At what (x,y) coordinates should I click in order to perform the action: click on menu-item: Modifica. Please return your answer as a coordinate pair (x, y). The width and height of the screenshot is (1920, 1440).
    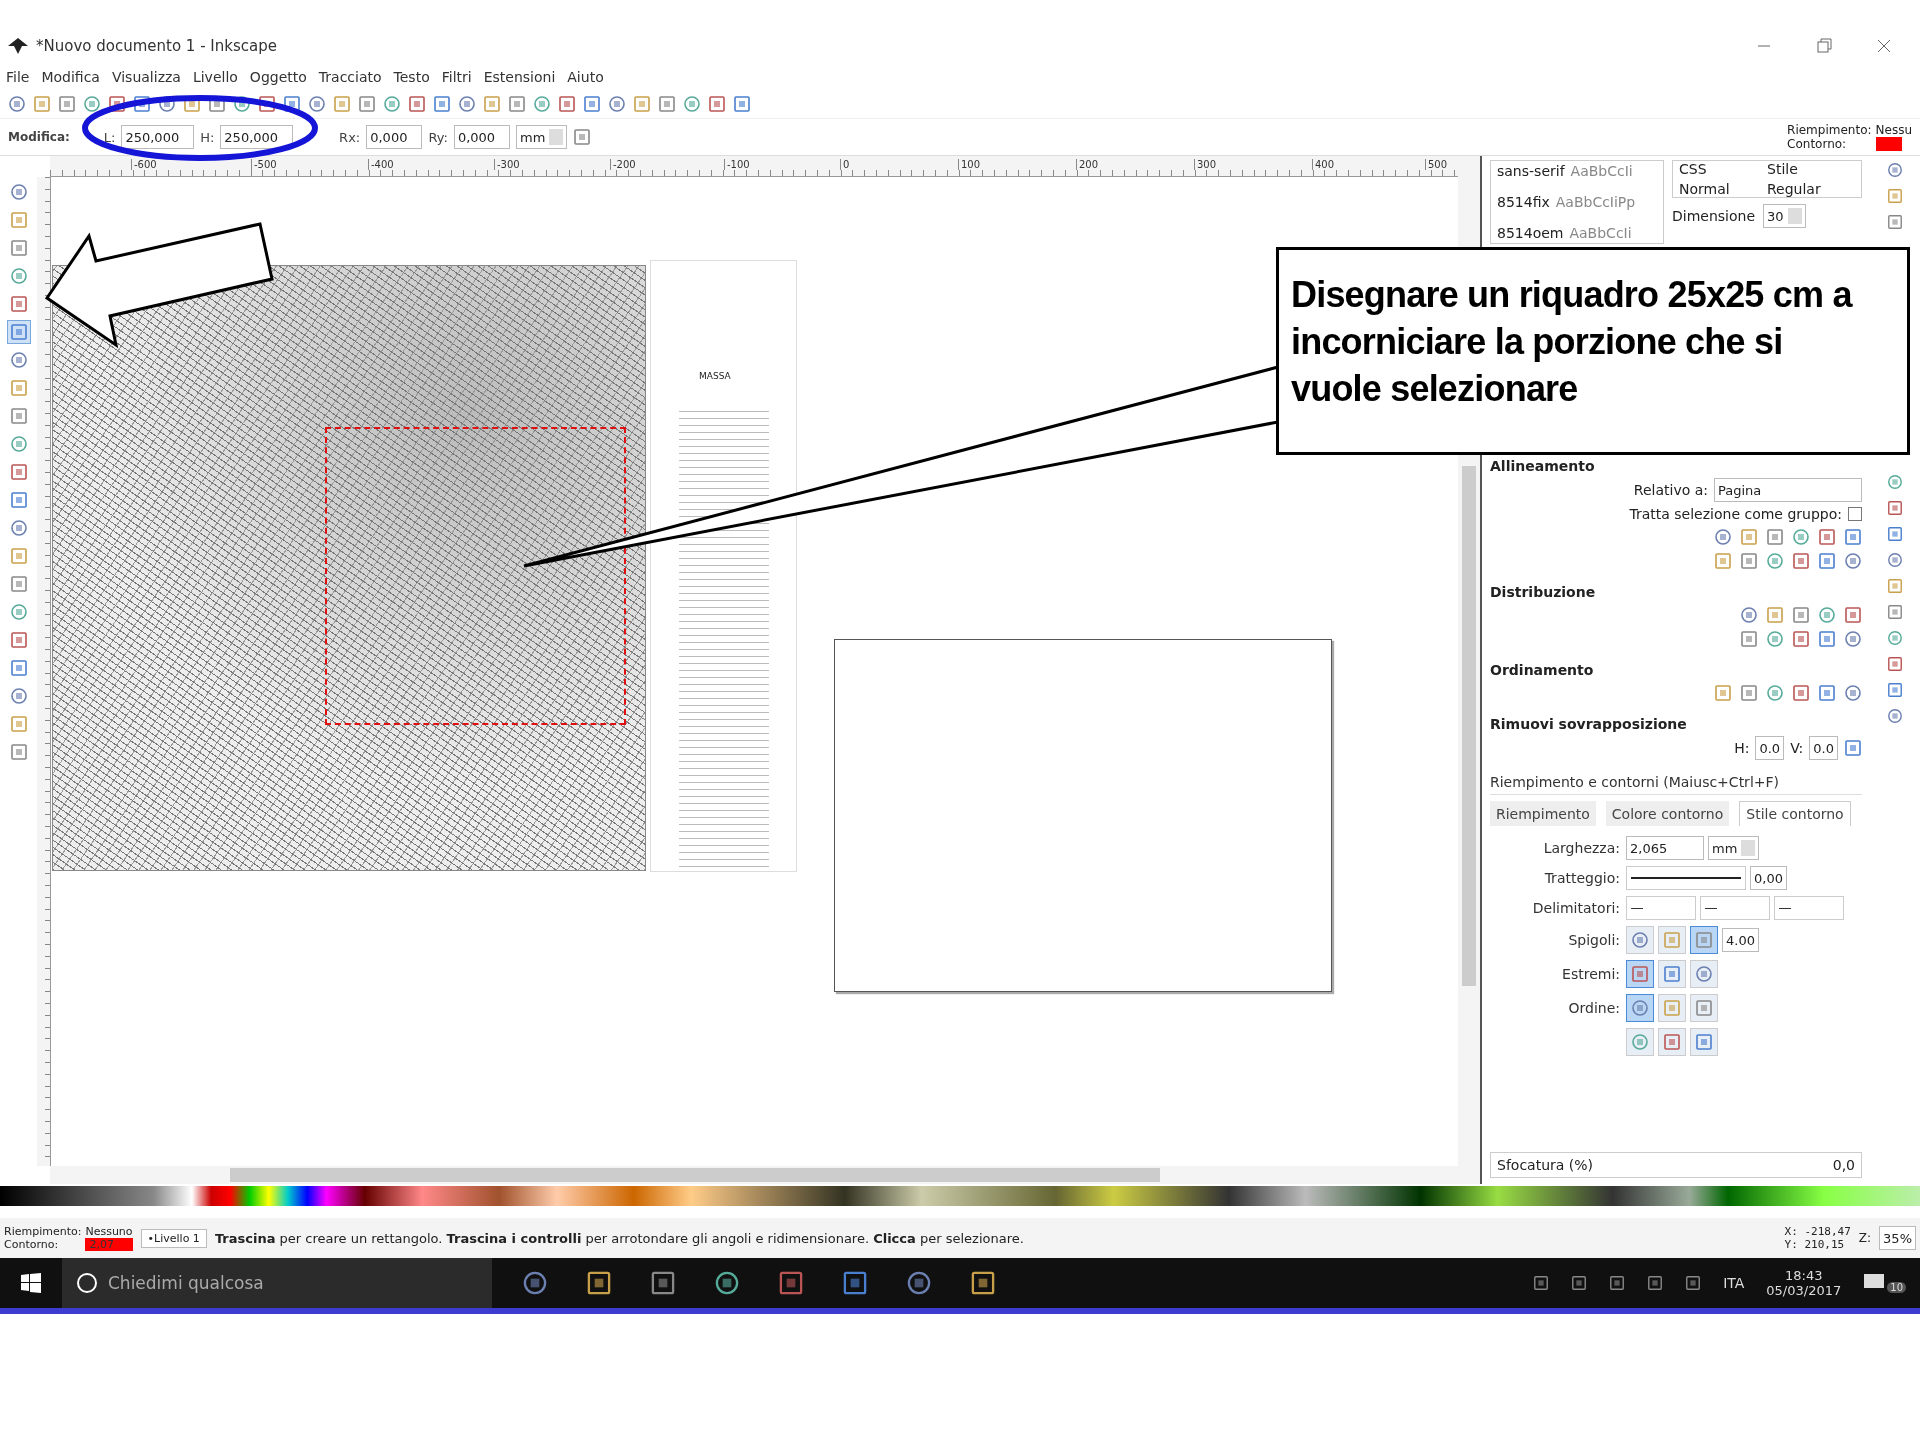
    Looking at the image, I should click on (70, 77).